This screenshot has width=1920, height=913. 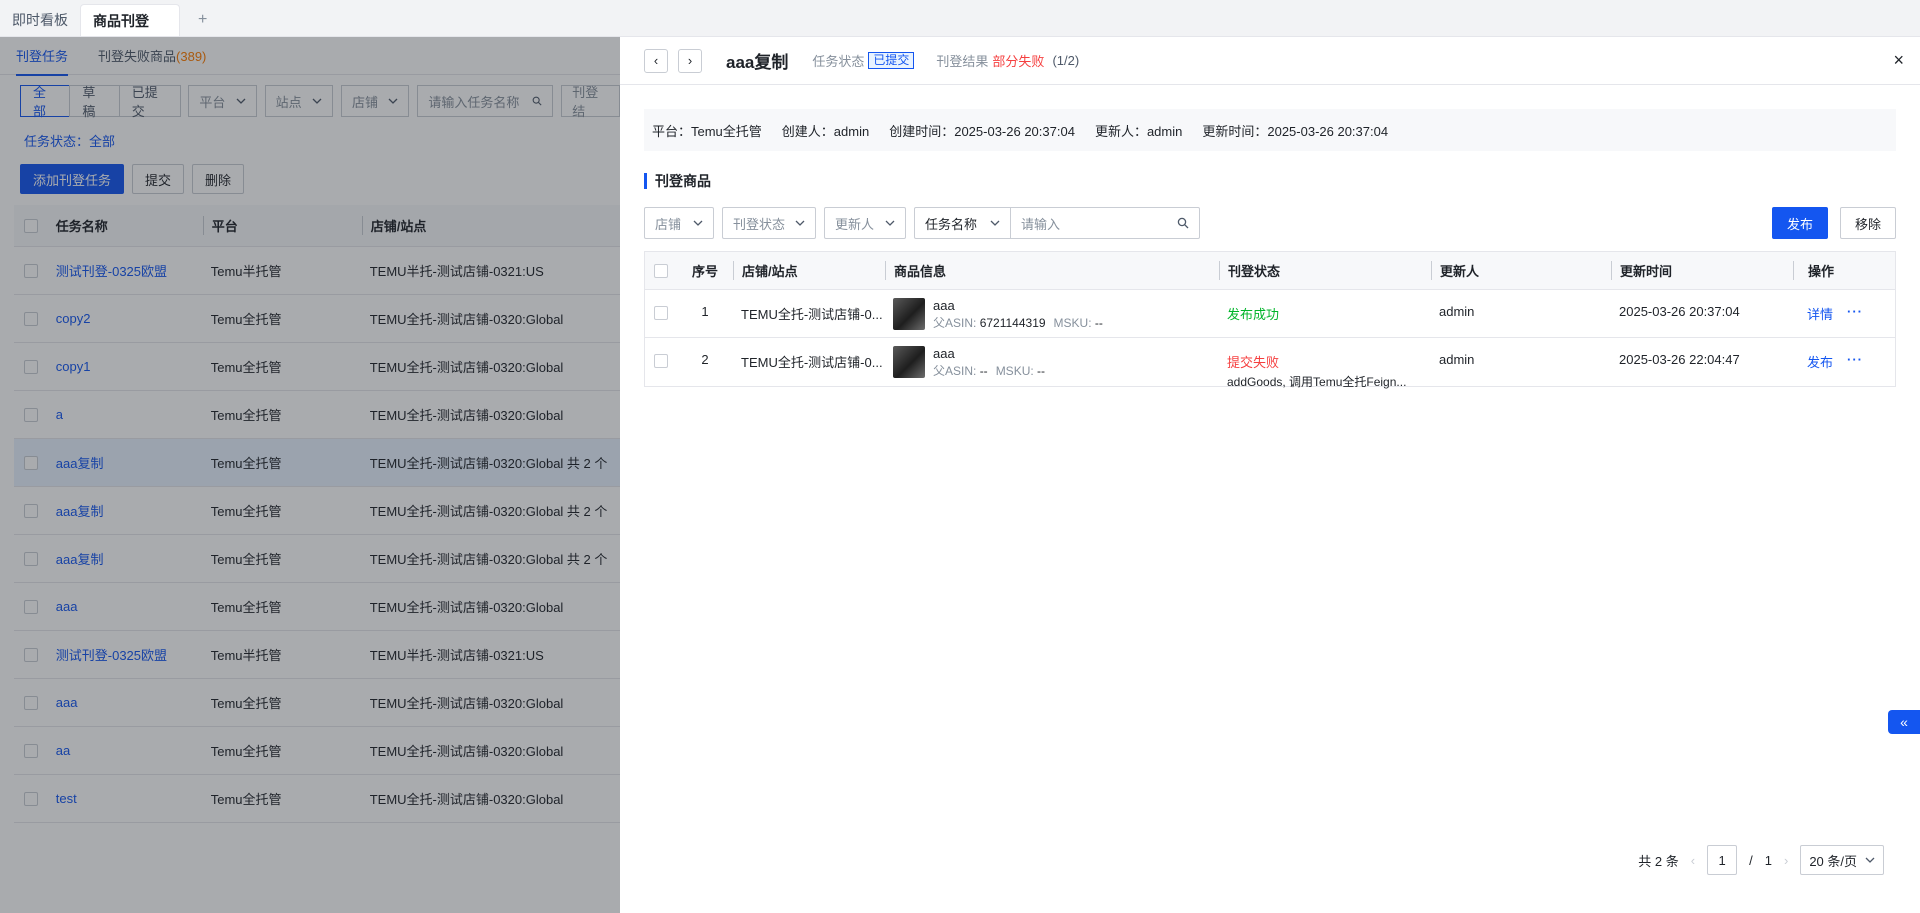 I want to click on product-asin-line: 父ASIN: 6721144319 MSKU: --, so click(x=1022, y=323).